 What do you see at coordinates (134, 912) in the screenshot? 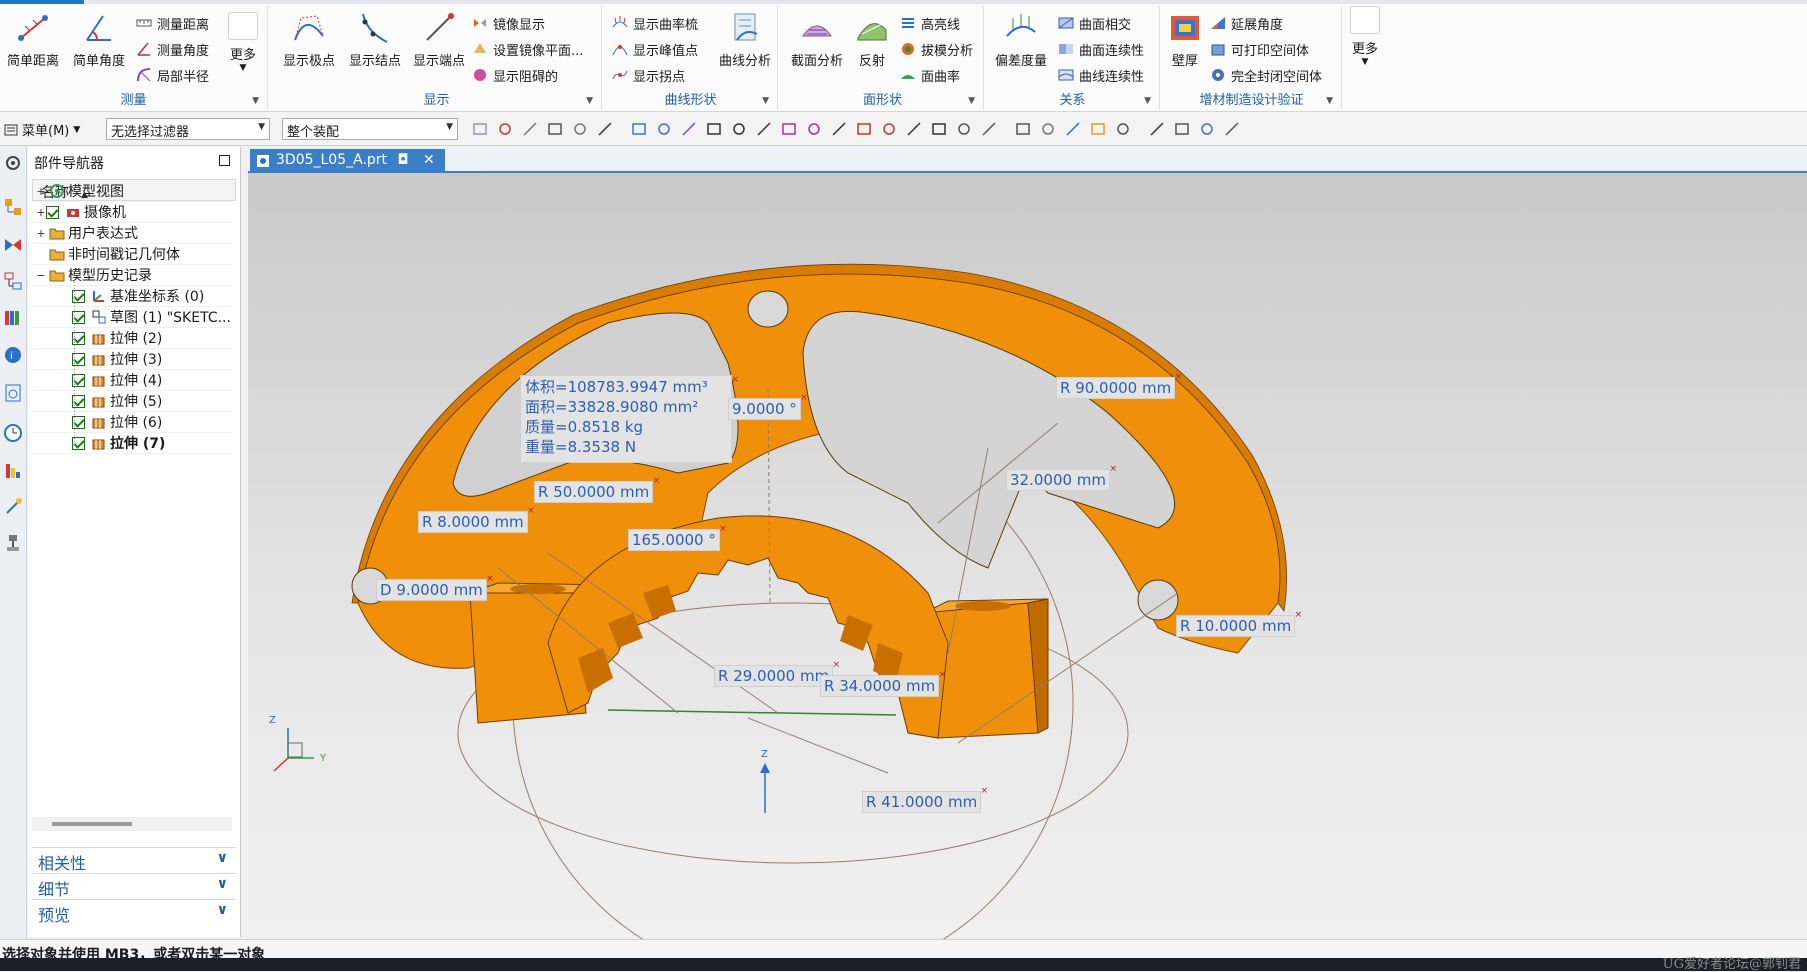
I see `panel-preview: 预览 ∨` at bounding box center [134, 912].